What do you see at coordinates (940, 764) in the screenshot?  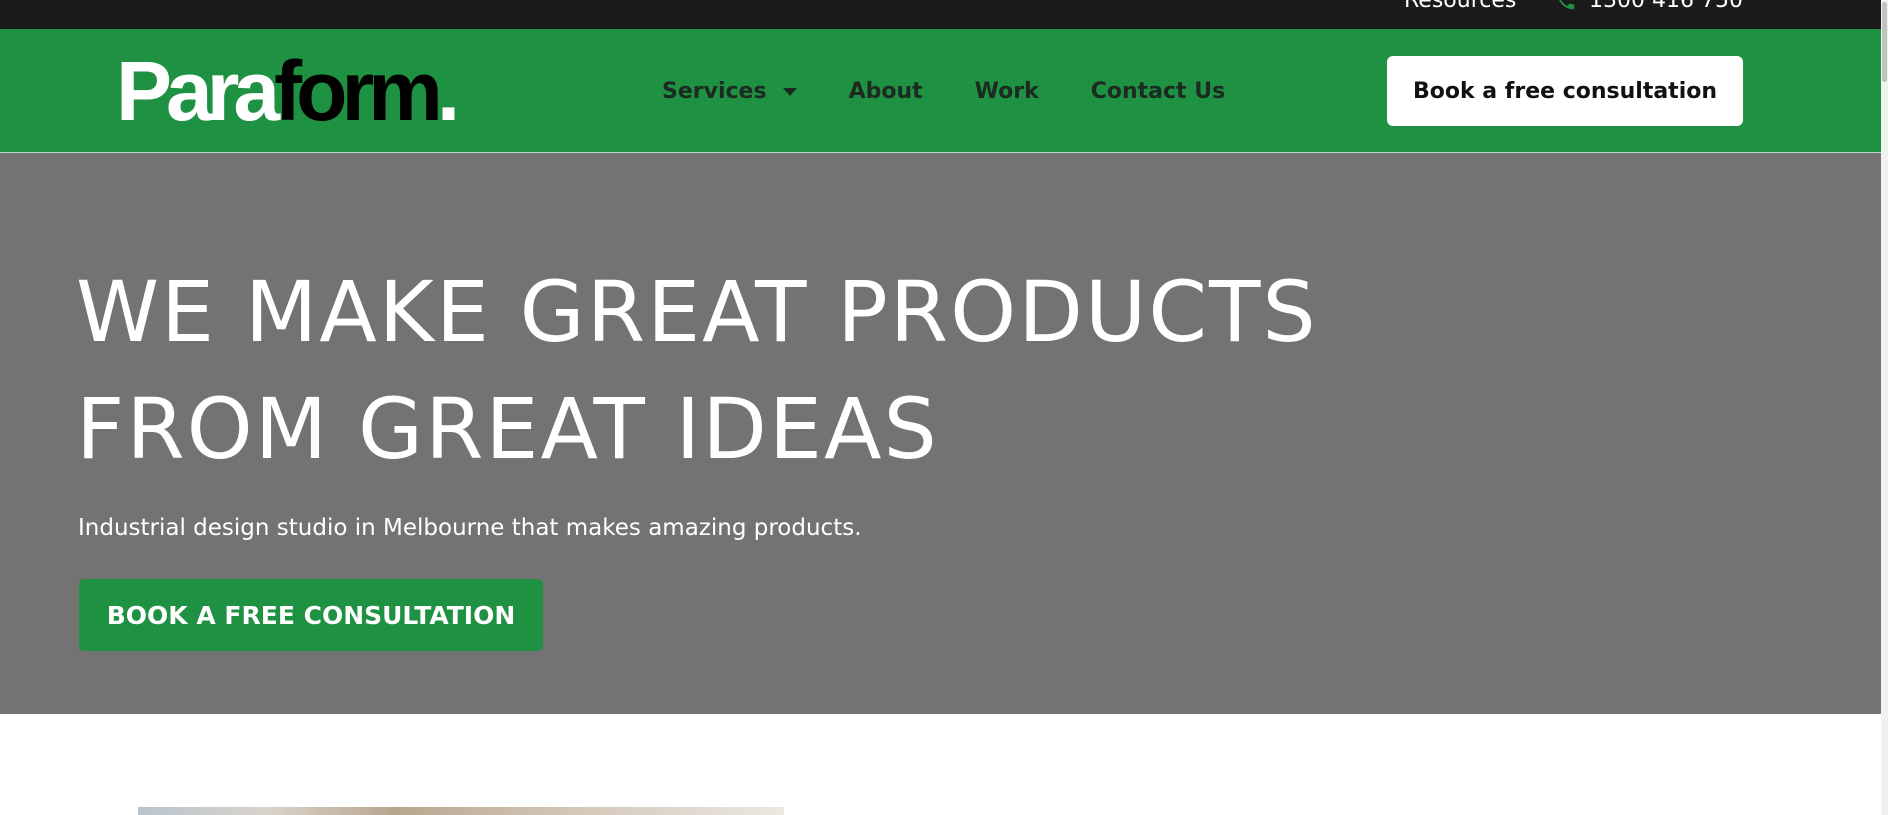 I see `content-section` at bounding box center [940, 764].